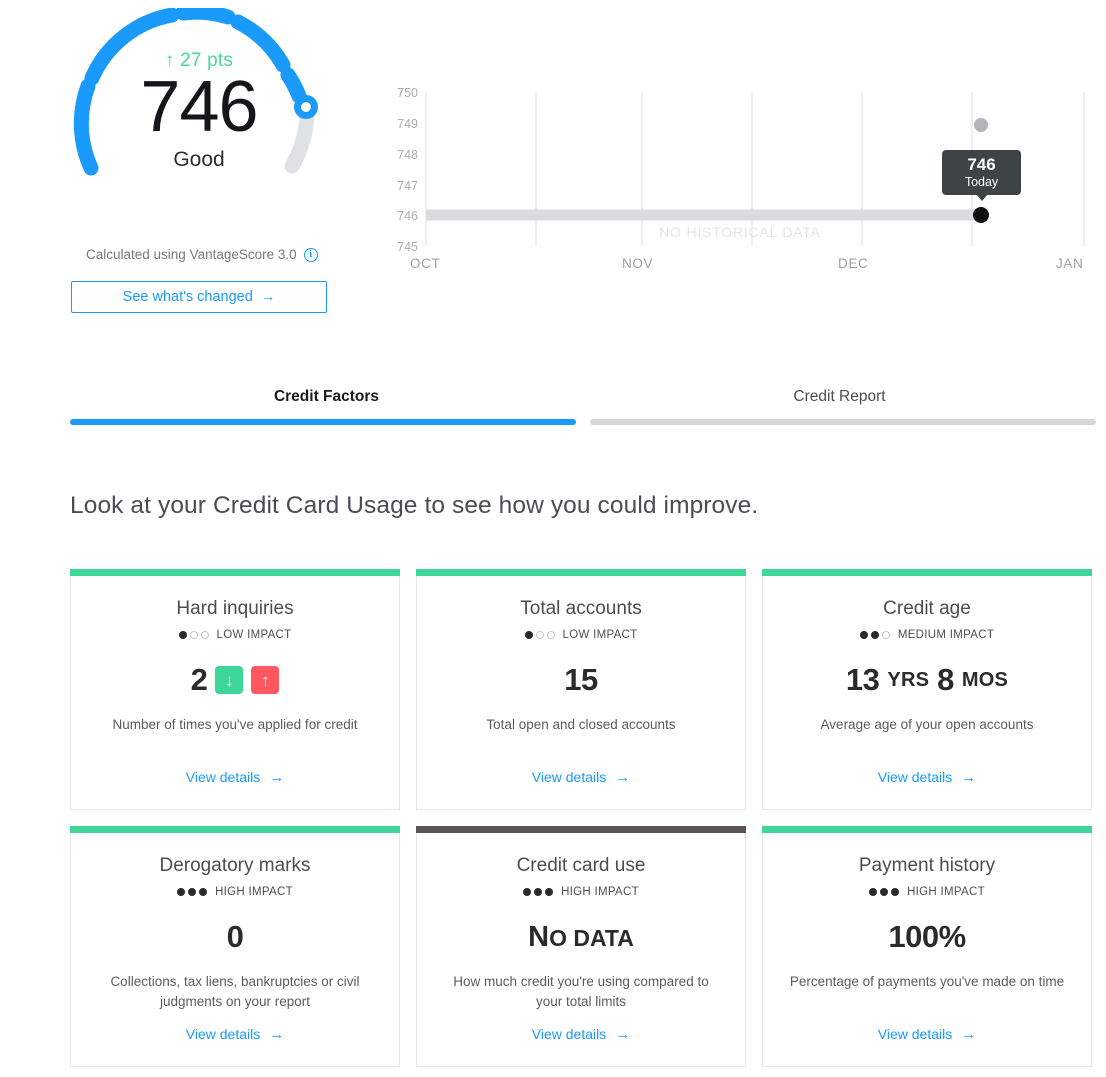  What do you see at coordinates (235, 865) in the screenshot?
I see `card-title: Derogatory marks` at bounding box center [235, 865].